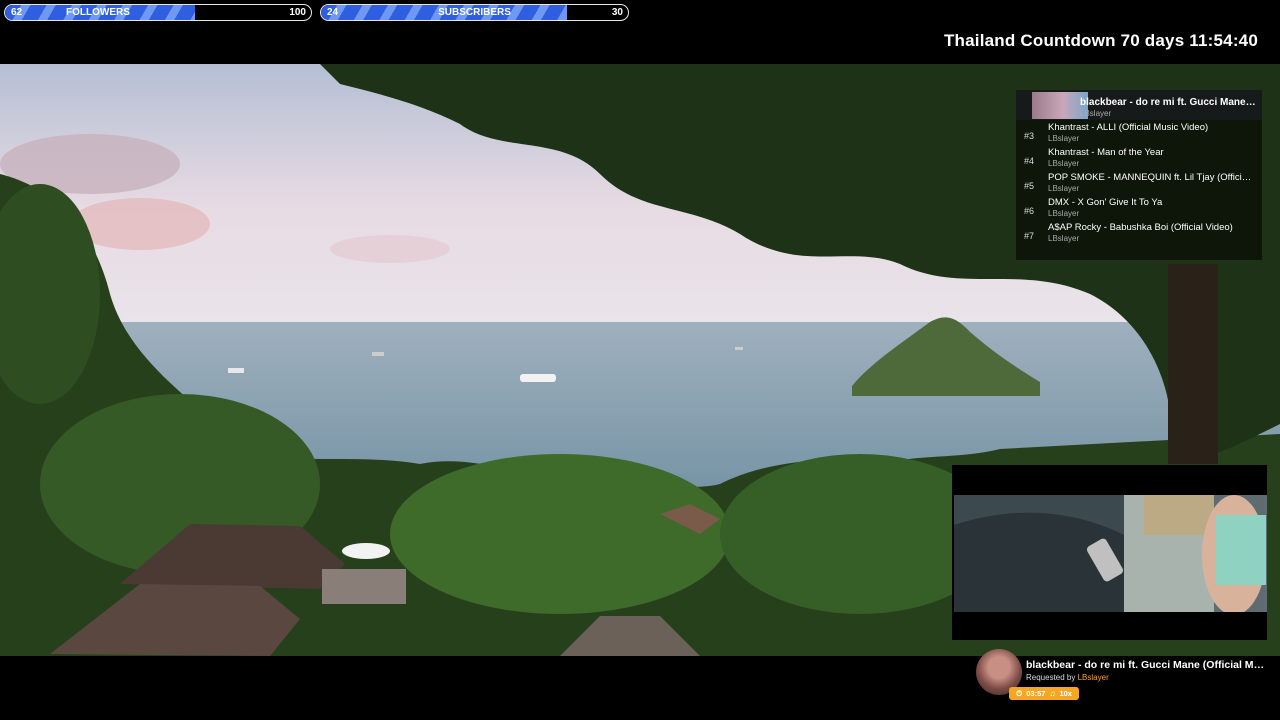 The height and width of the screenshot is (720, 1280). What do you see at coordinates (1105, 202) in the screenshot?
I see `queue-title: DMX - X Gon' Give It To Ya` at bounding box center [1105, 202].